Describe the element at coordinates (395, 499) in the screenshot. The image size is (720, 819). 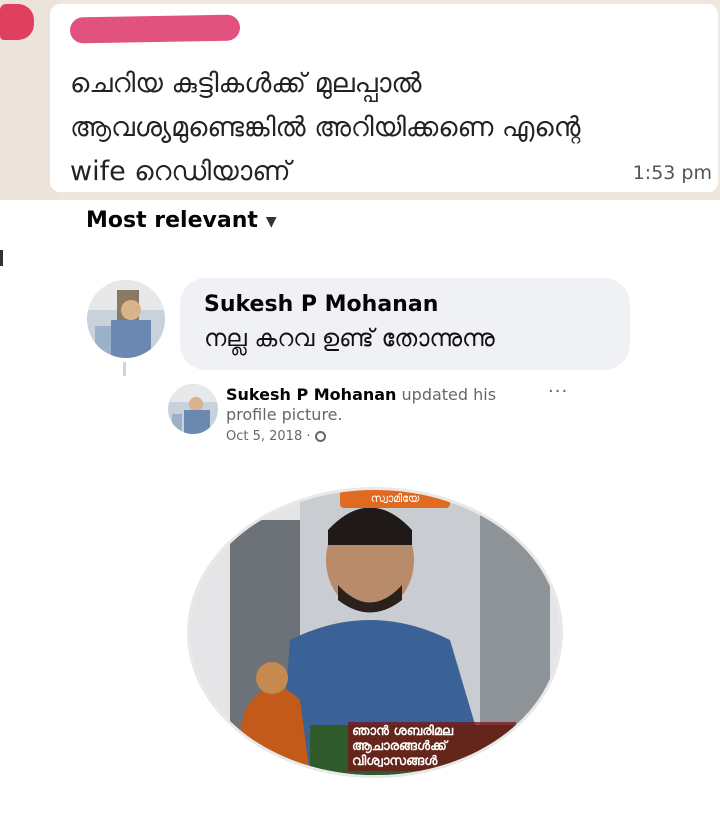
I see `frame-banner: സ്വാമിയേ` at that location.